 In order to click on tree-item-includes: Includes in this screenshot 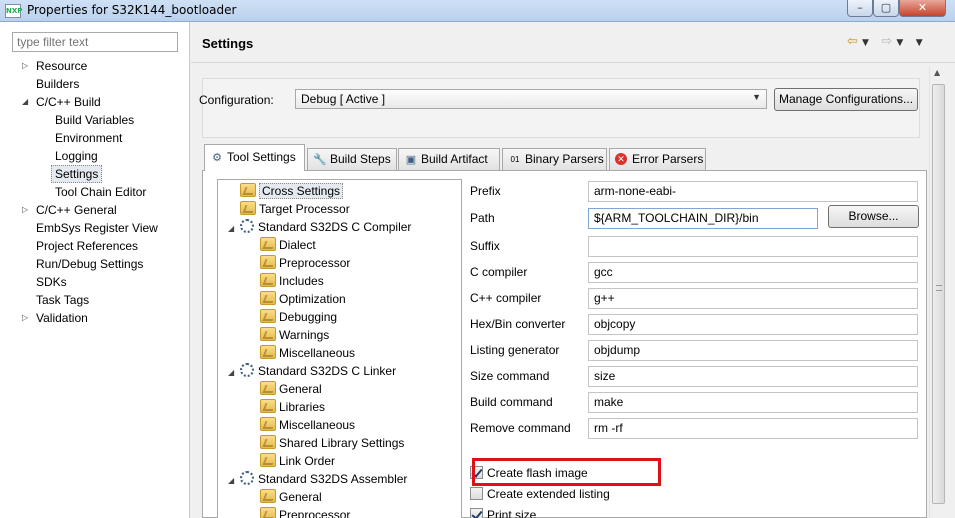, I will do `click(292, 281)`.